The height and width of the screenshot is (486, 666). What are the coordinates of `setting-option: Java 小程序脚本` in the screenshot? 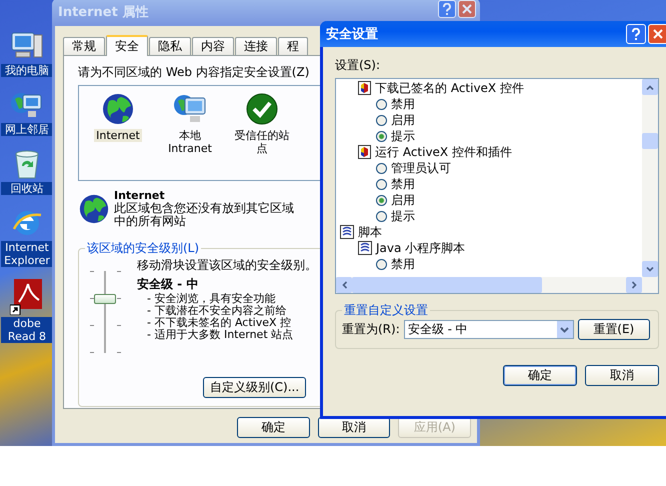 It's located at (421, 248).